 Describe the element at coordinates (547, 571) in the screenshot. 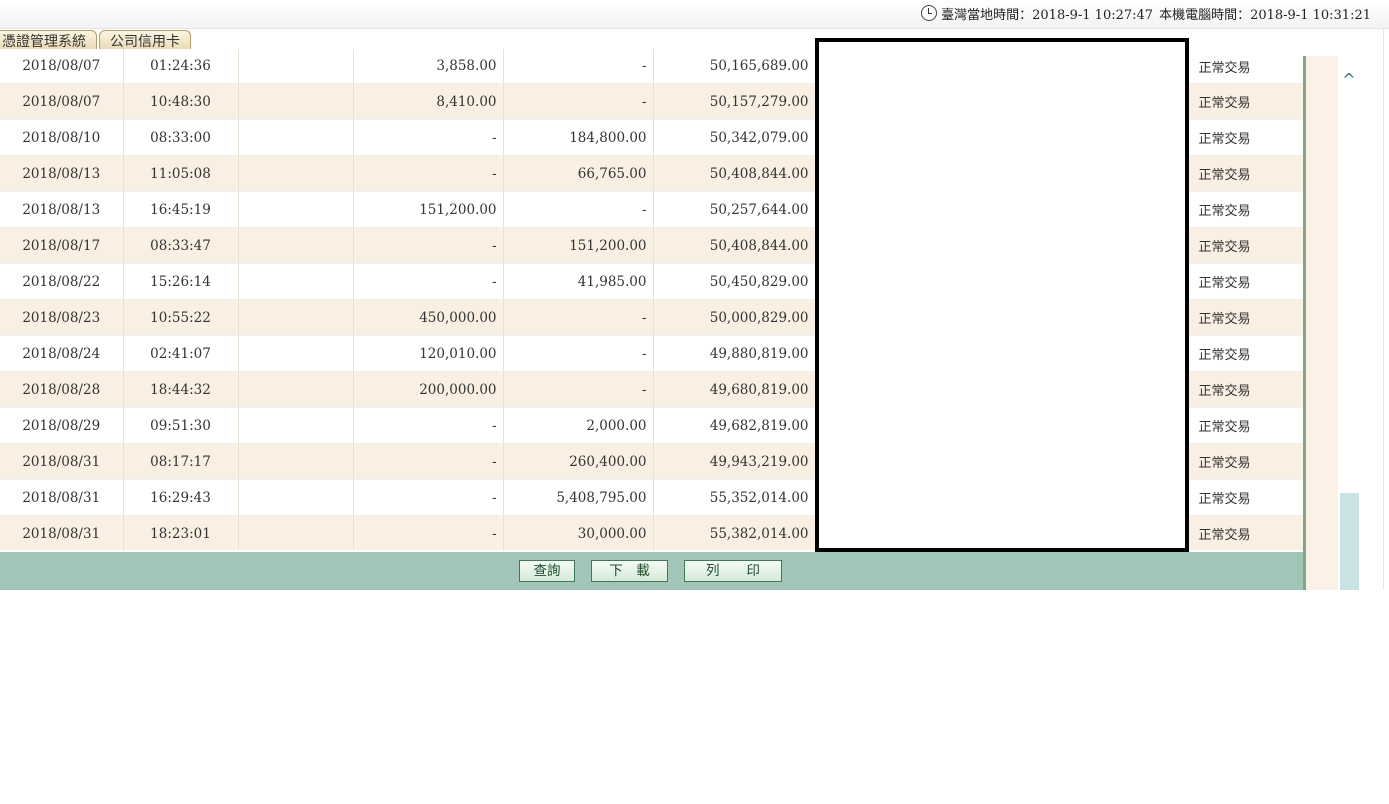

I see `query-button: 查詢` at that location.